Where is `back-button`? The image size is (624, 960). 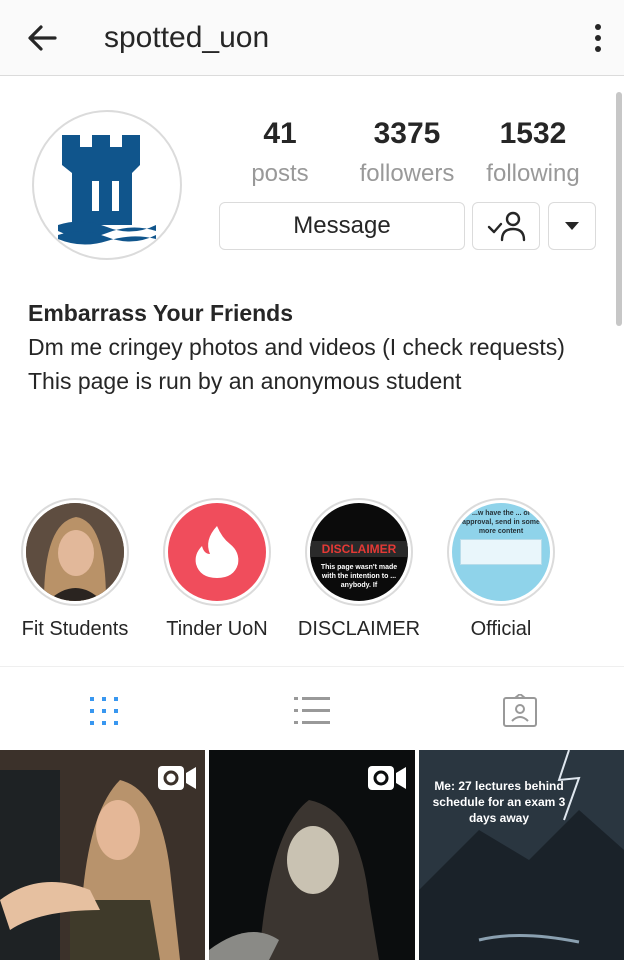
back-button is located at coordinates (42, 38).